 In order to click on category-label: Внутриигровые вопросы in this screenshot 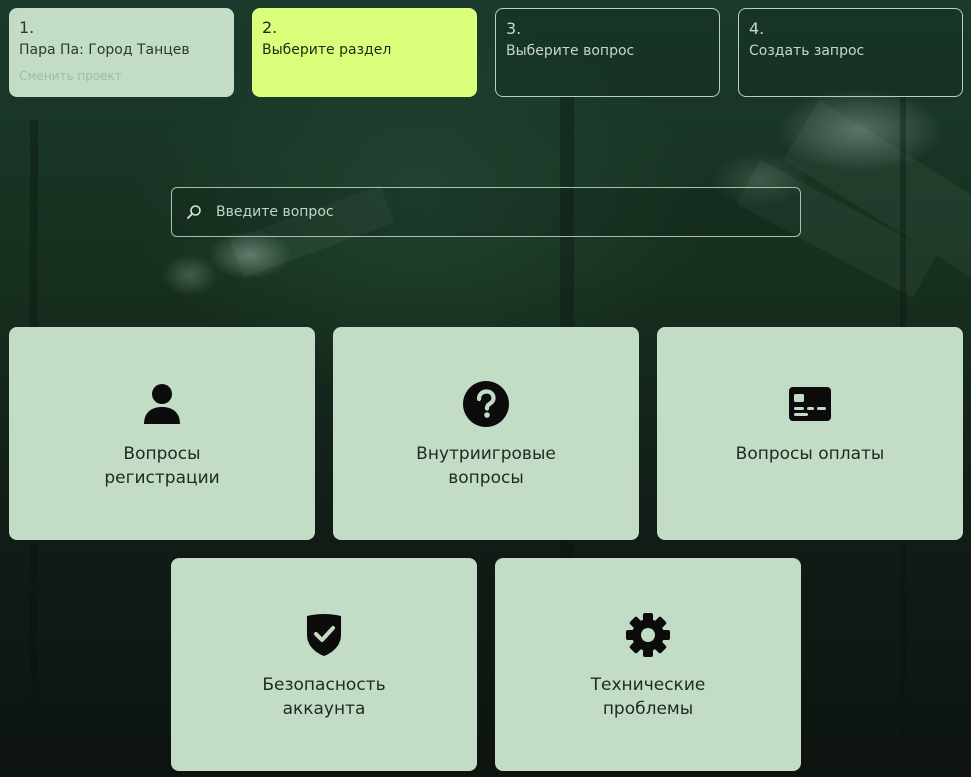, I will do `click(486, 466)`.